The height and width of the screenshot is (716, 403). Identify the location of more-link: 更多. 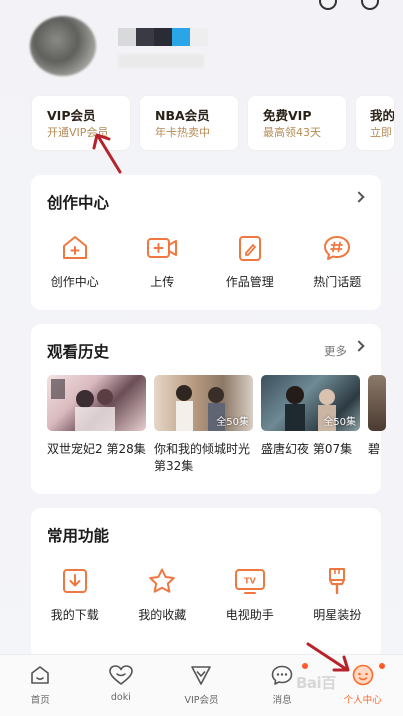
(335, 351).